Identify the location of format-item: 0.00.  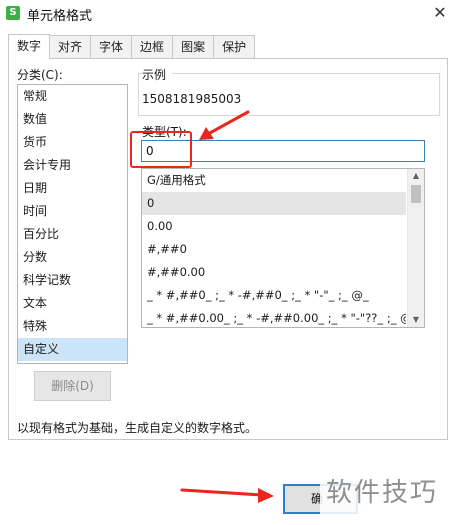
(274, 226).